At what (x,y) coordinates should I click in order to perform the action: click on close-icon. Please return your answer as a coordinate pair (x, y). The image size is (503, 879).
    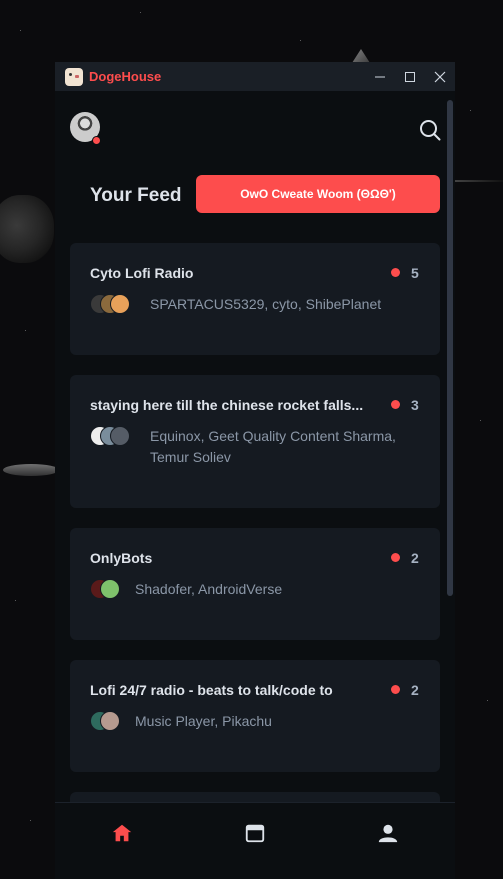
    Looking at the image, I should click on (440, 76).